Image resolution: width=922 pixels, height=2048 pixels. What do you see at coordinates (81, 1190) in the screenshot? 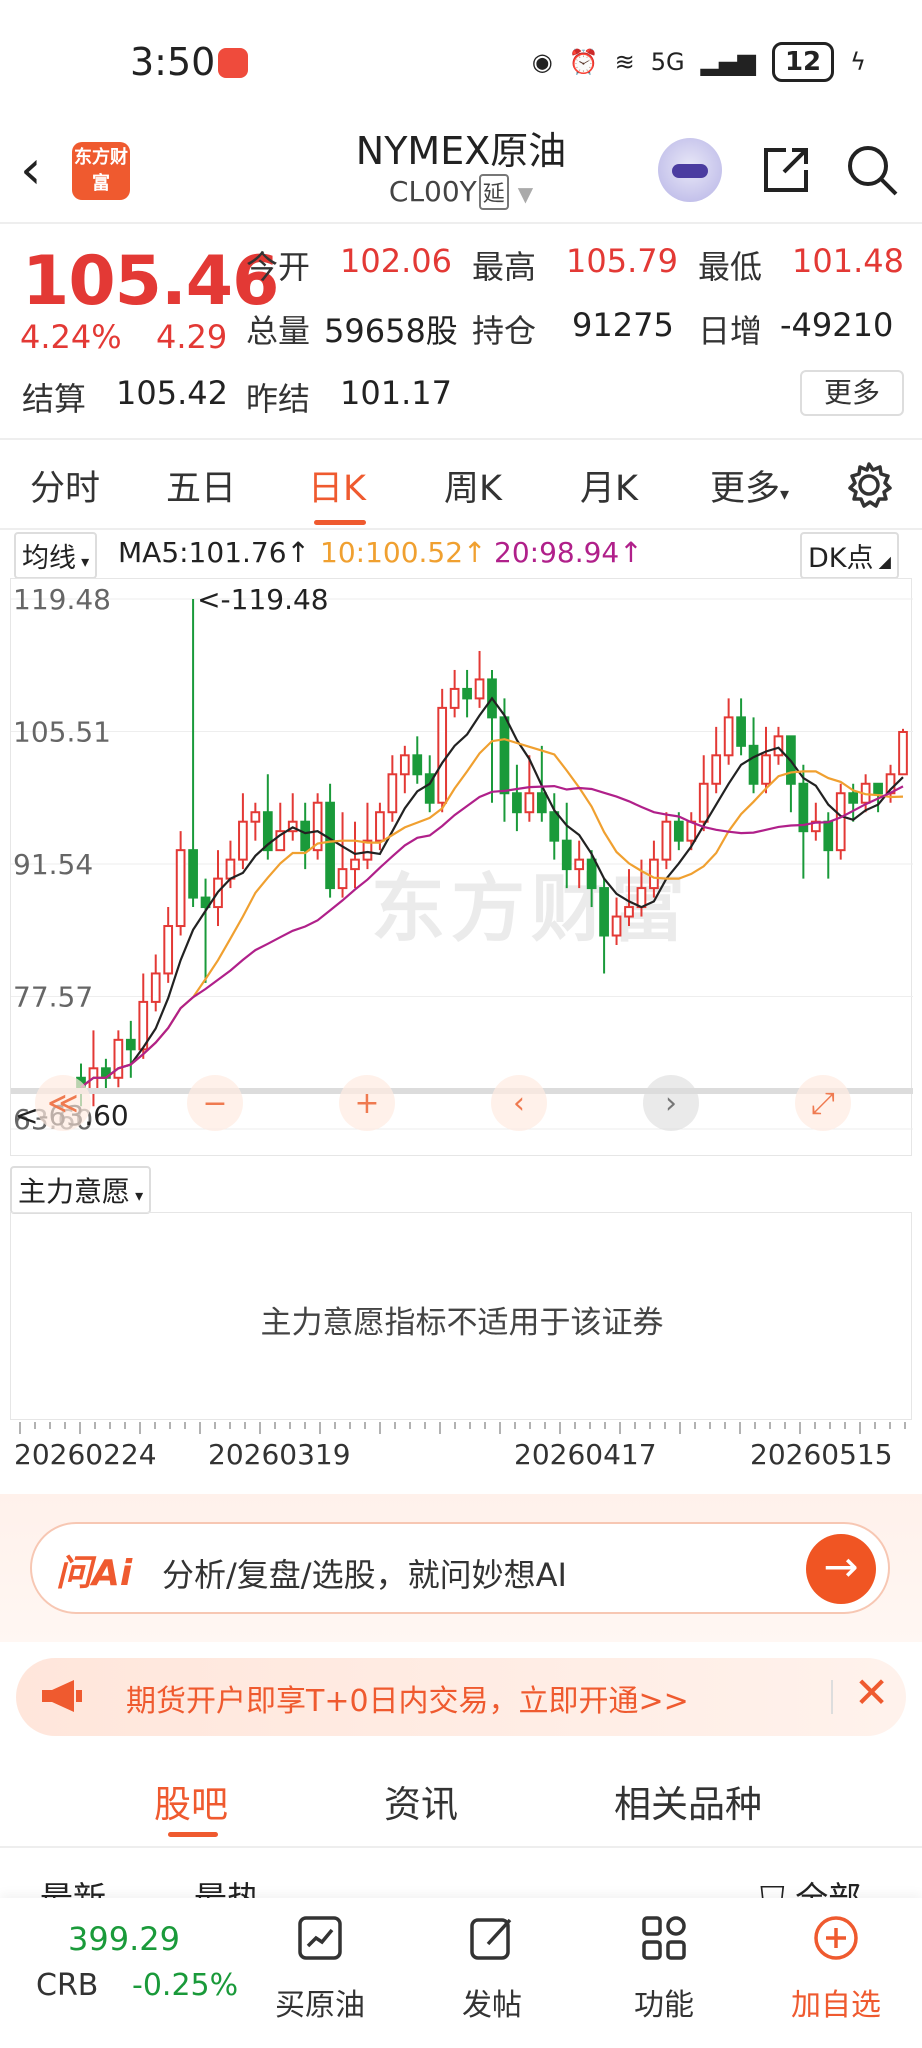
I see `indicator-dropdown: 主力意愿 ▾` at bounding box center [81, 1190].